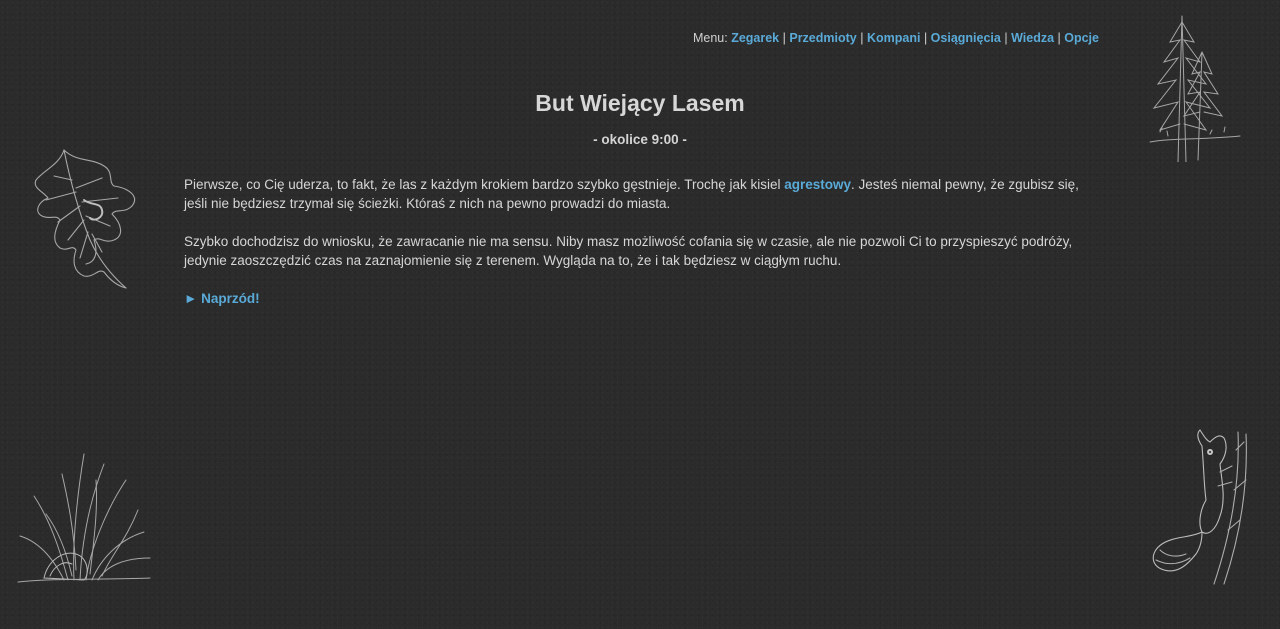 The height and width of the screenshot is (629, 1280). I want to click on menu-item-przedmioty: Przedmioty, so click(822, 38).